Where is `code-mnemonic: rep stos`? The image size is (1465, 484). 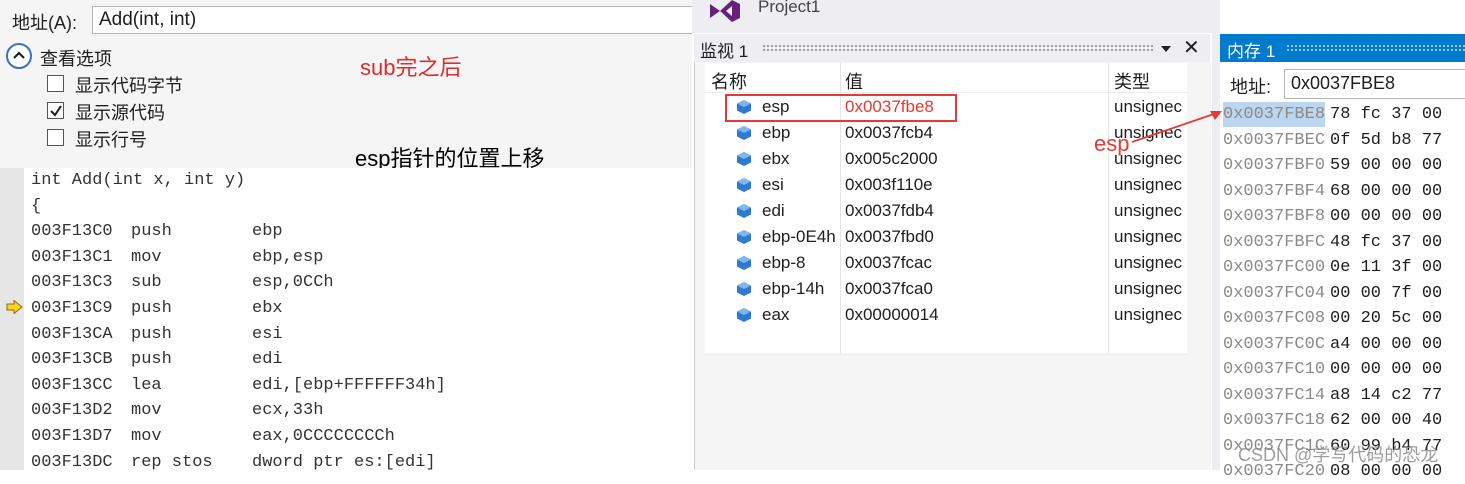 code-mnemonic: rep stos is located at coordinates (172, 461).